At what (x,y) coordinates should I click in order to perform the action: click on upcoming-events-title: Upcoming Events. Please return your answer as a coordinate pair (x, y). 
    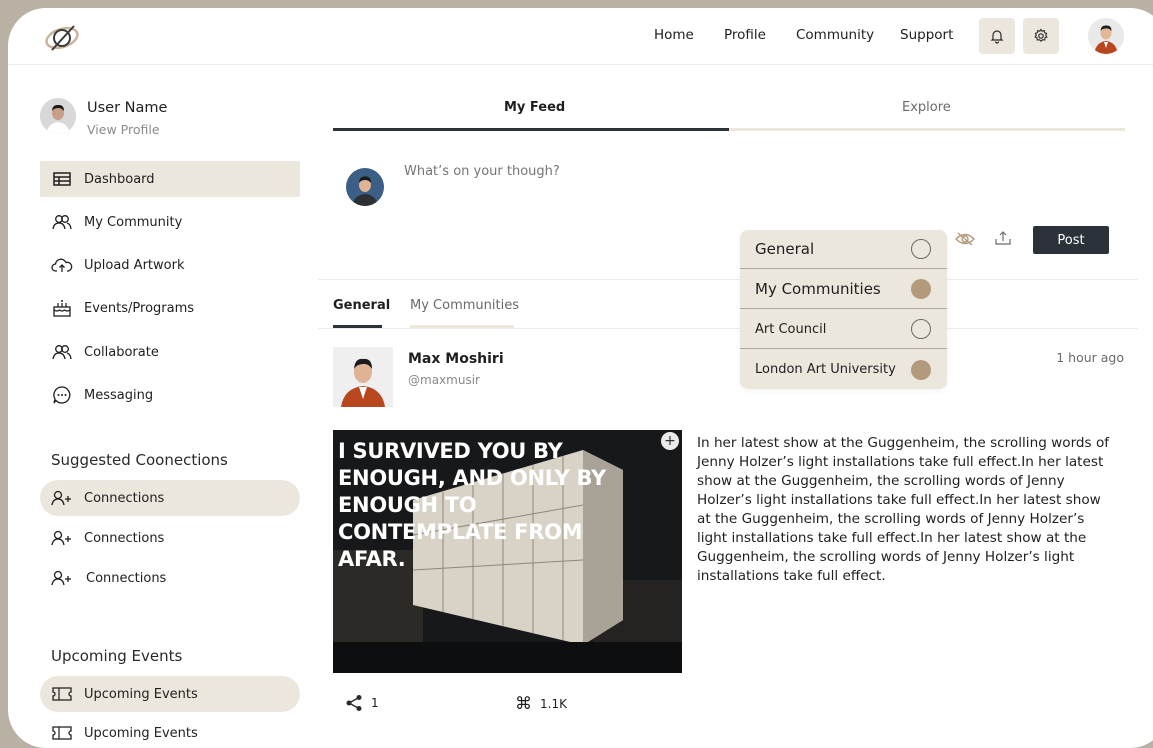
    Looking at the image, I should click on (117, 656).